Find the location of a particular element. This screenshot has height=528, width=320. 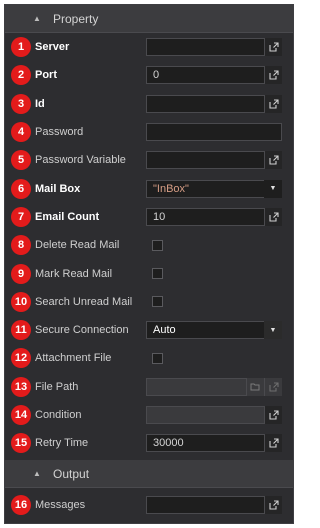

messages-input is located at coordinates (214, 504).